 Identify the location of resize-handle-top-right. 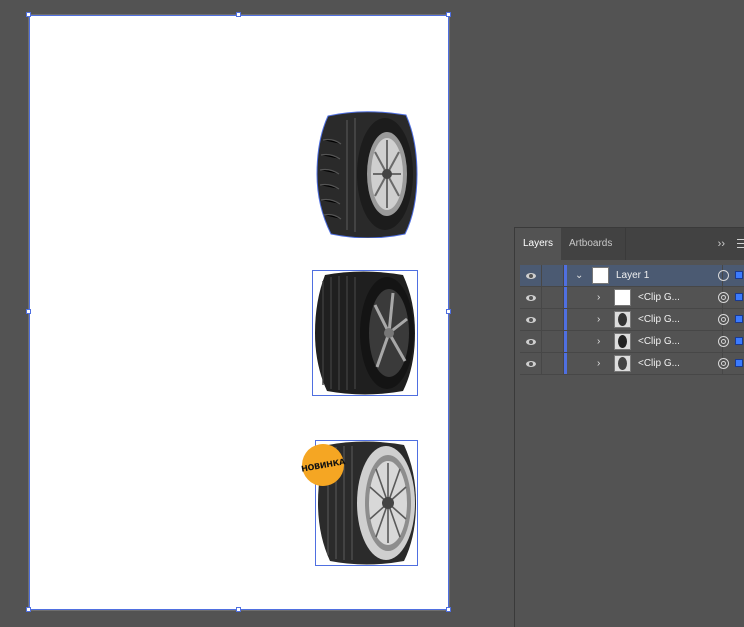
(448, 14).